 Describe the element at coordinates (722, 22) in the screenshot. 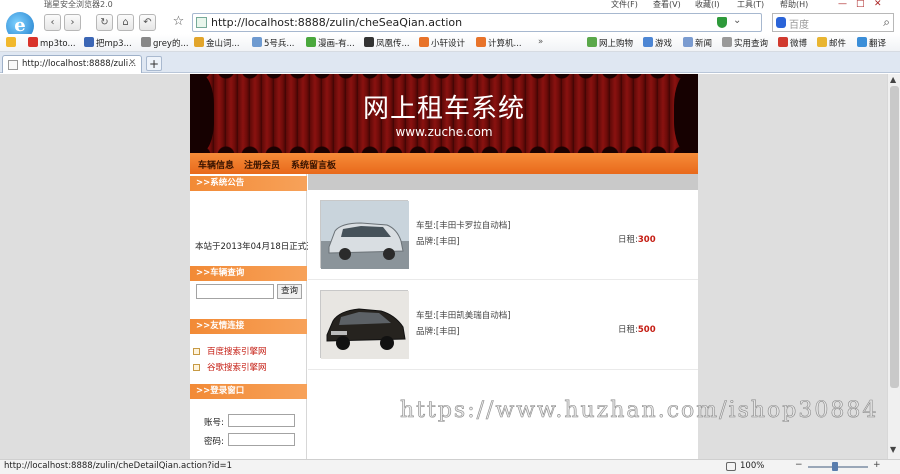

I see `security-shield-icon` at that location.